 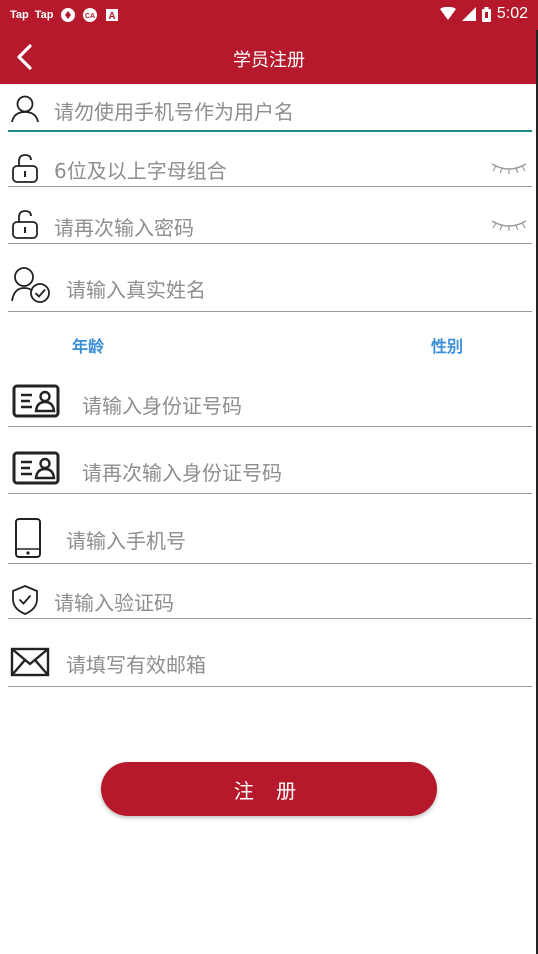 What do you see at coordinates (270, 164) in the screenshot?
I see `password-field: 6位及以上字母组合` at bounding box center [270, 164].